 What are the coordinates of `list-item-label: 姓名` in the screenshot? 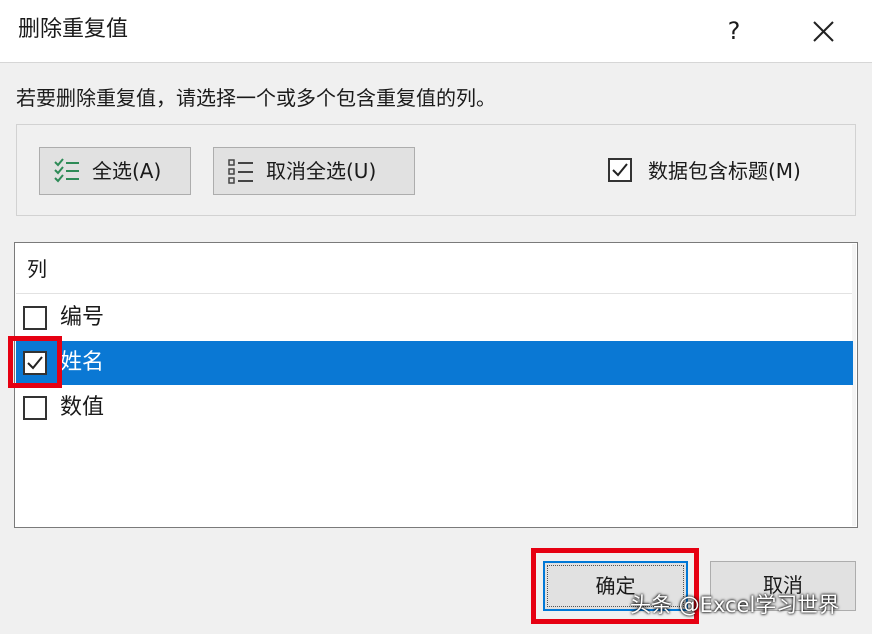 It's located at (82, 362).